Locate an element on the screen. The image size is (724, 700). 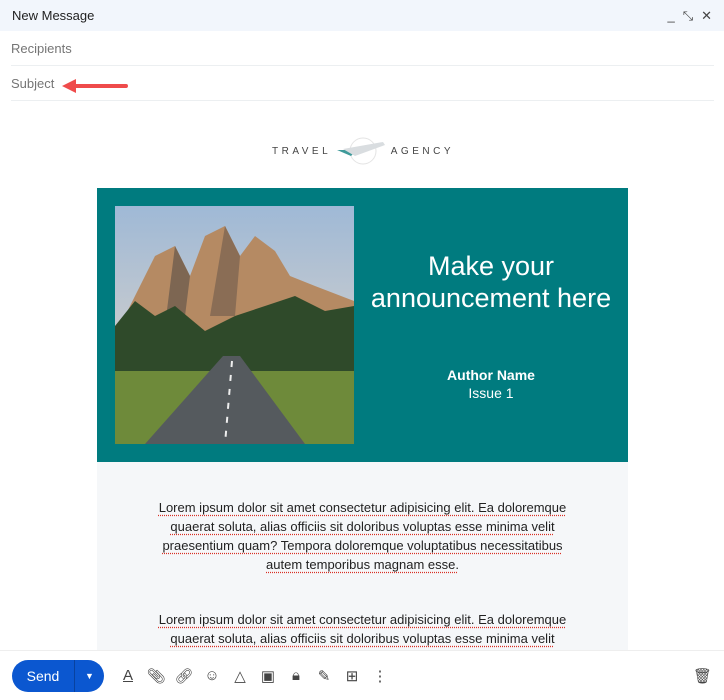
signature-icon: ✎ is located at coordinates (324, 676).